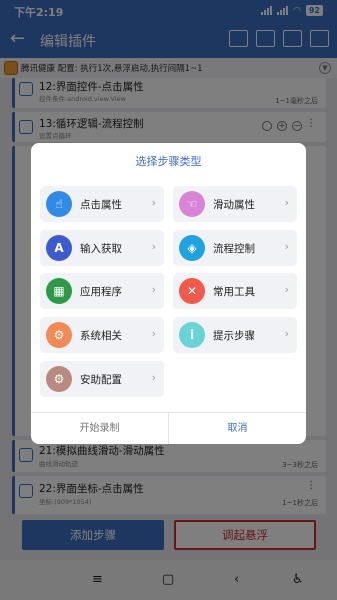 This screenshot has width=337, height=600. I want to click on info-icon: i, so click(192, 335).